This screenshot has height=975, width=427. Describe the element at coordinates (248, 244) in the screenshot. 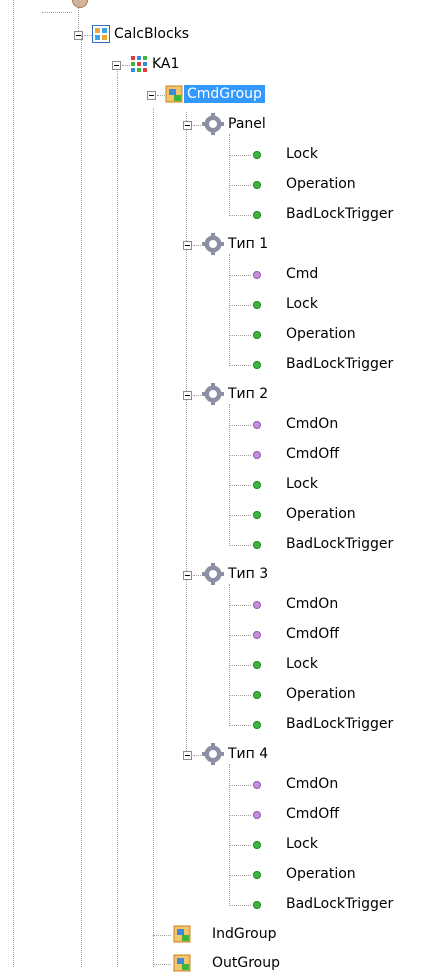

I see `tree-node-label: Тип 1` at that location.